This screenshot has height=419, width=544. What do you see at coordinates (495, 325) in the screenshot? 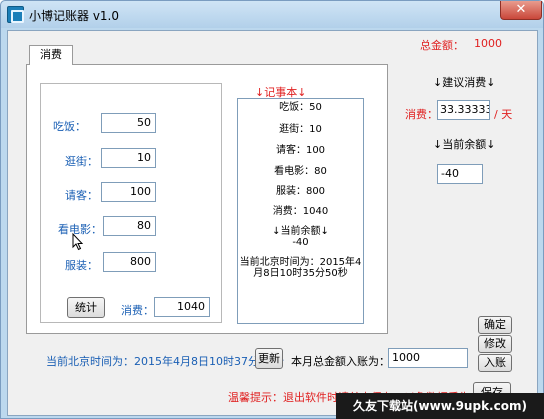
I see `confirm-button: 确定` at bounding box center [495, 325].